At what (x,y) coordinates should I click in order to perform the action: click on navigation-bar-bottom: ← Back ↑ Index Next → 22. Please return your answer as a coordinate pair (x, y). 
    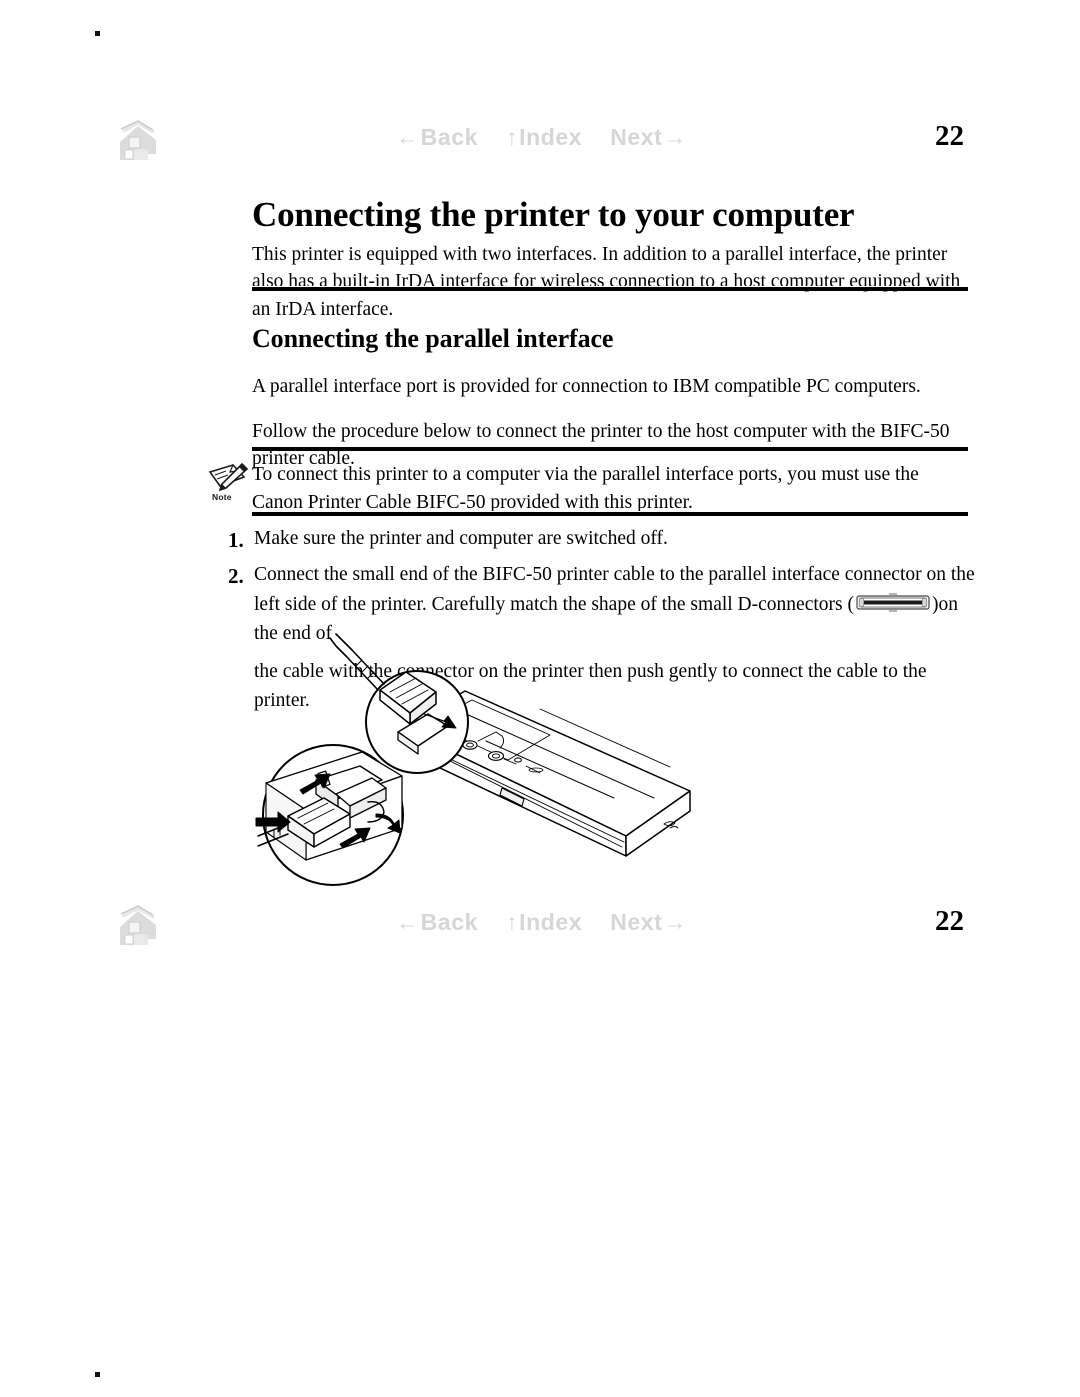
    Looking at the image, I should click on (540, 927).